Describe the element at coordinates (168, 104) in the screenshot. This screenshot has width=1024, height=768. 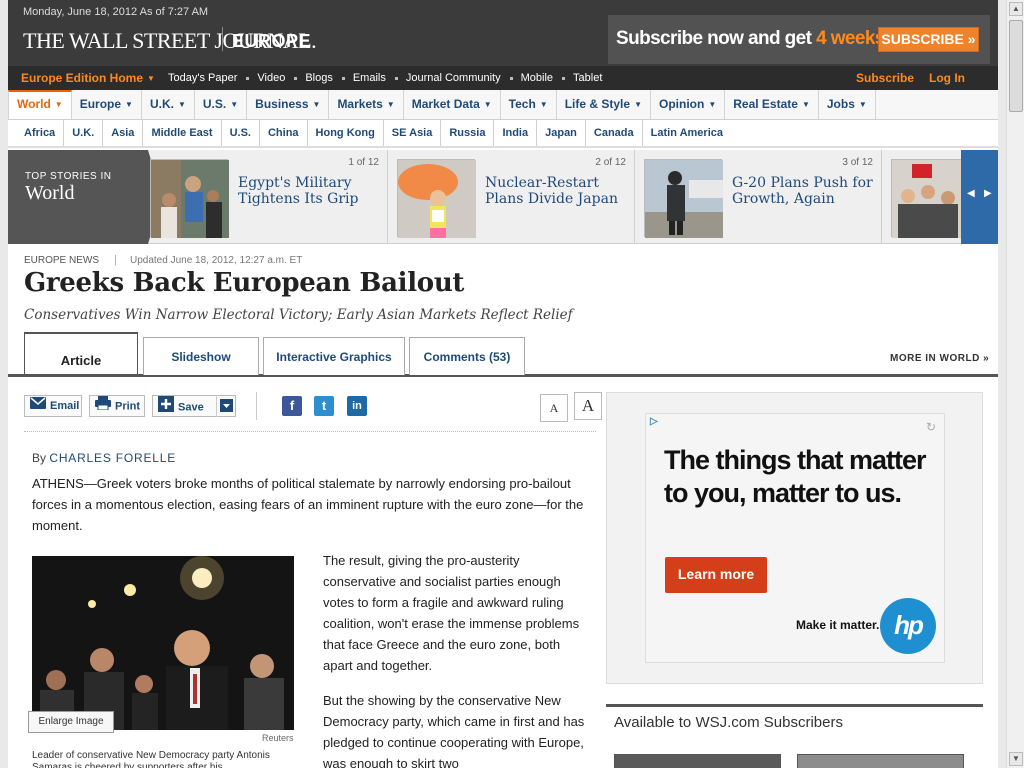
I see `nav-item-uk: U.K. ▼` at that location.